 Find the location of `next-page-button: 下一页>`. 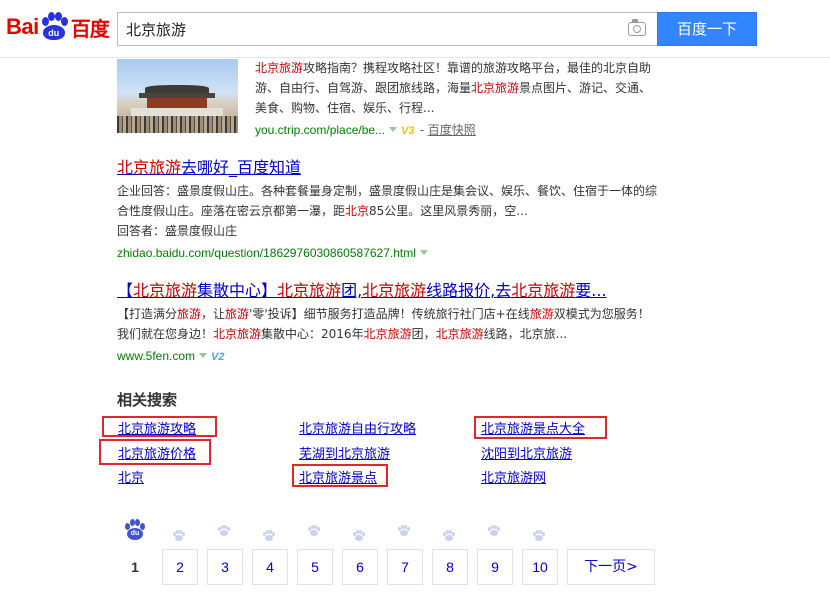

next-page-button: 下一页> is located at coordinates (611, 567).